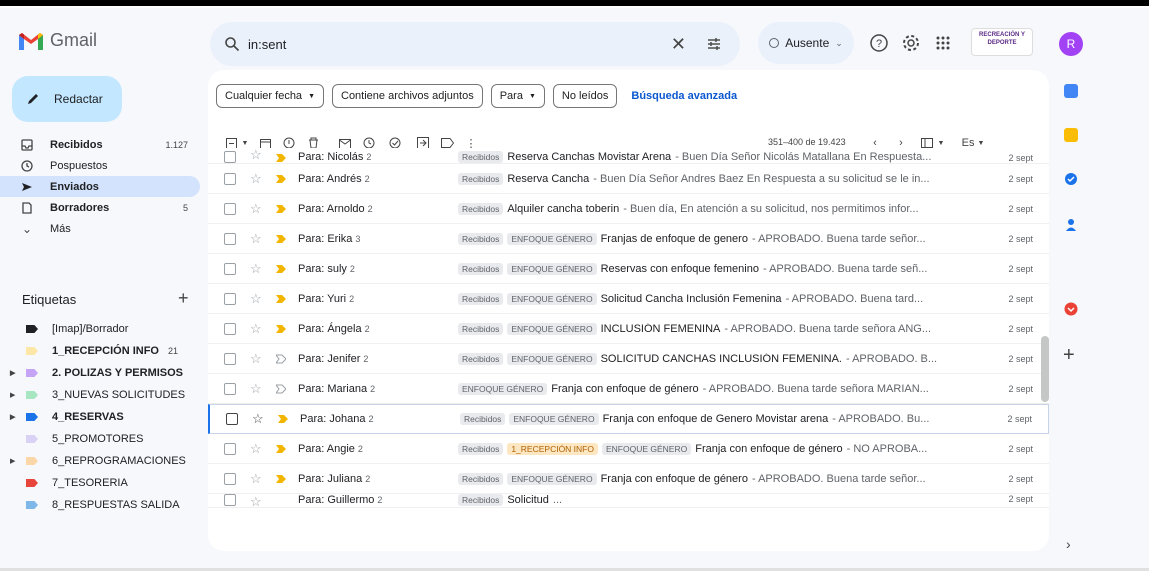  Describe the element at coordinates (100, 395) in the screenshot. I see `label-item: ▶ 3_NUEVAS SOLICITUDES` at that location.